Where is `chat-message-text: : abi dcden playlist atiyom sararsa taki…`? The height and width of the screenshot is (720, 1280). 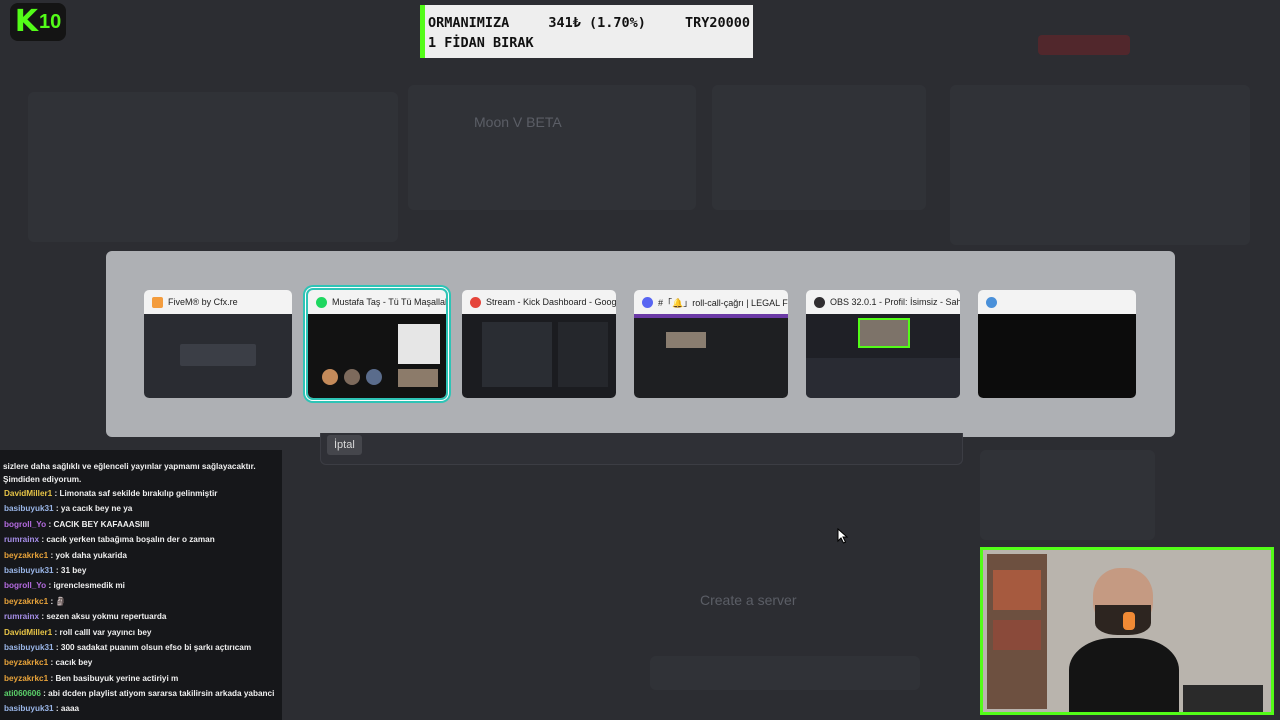 chat-message-text: : abi dcden playlist atiyom sararsa taki… is located at coordinates (159, 694).